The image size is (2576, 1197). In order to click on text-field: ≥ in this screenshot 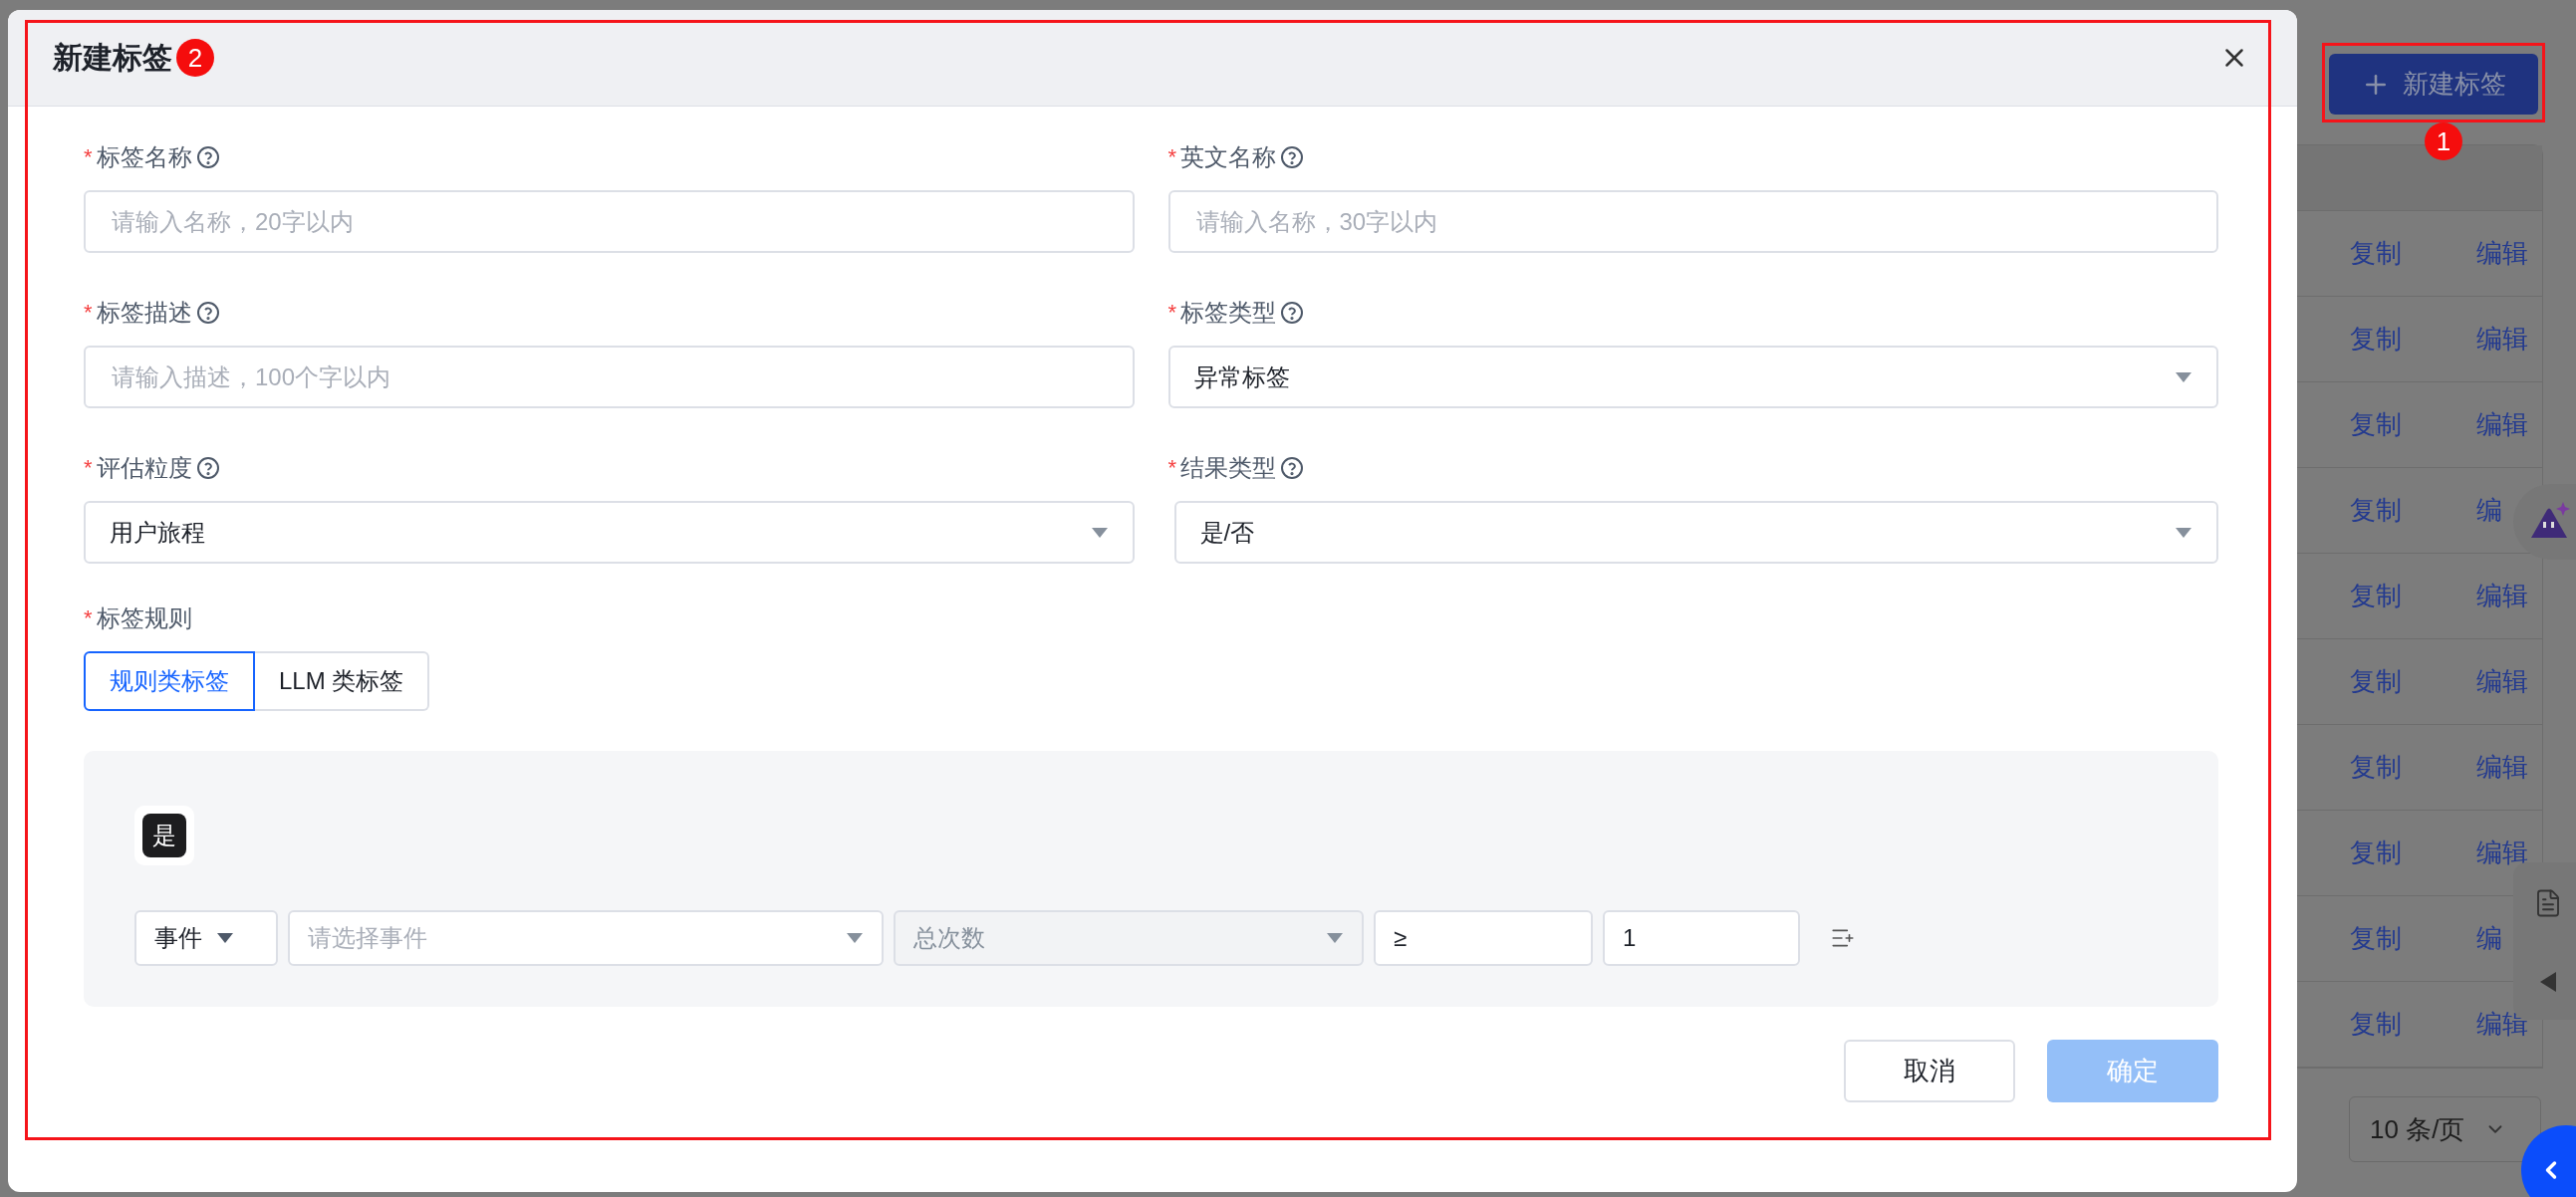, I will do `click(1483, 938)`.